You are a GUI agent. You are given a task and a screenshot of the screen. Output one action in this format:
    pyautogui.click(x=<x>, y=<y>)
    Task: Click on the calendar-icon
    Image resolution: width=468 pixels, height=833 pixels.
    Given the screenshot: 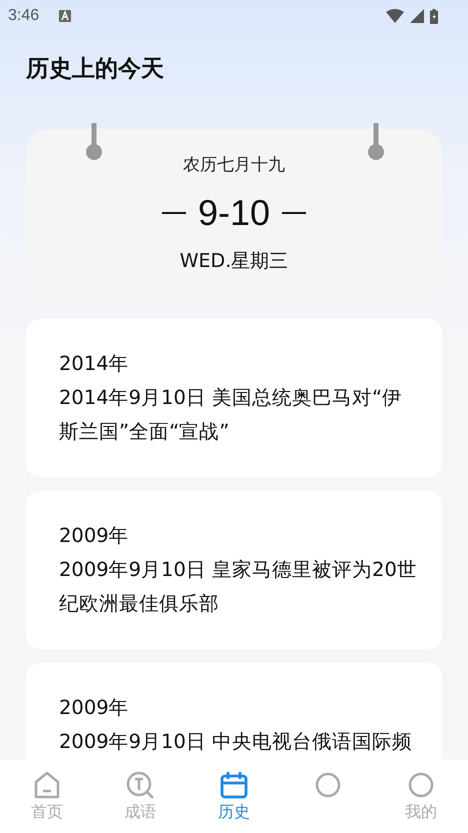 What is the action you would take?
    pyautogui.click(x=233, y=785)
    